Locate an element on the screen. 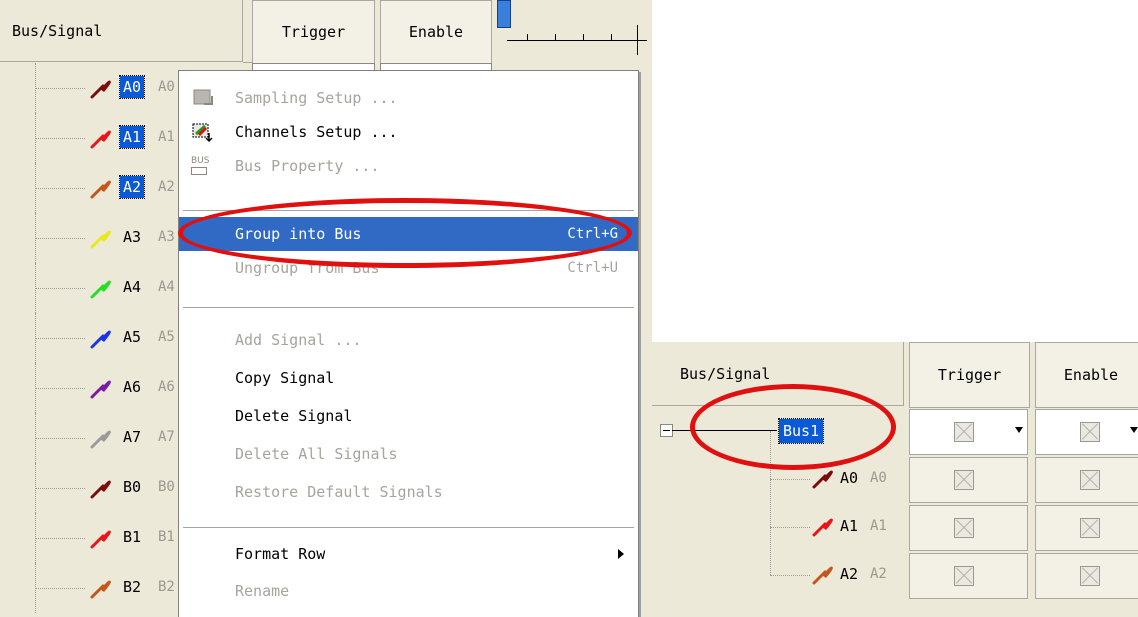 This screenshot has width=1138, height=617. menu-item-restore-default-signals: Restore Default Signals is located at coordinates (408, 492).